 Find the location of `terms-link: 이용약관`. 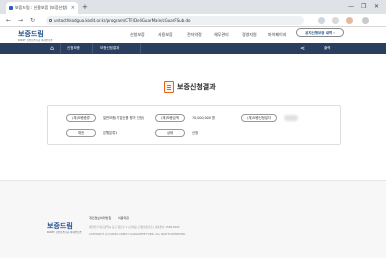

terms-link: 이용약관 is located at coordinates (123, 218).